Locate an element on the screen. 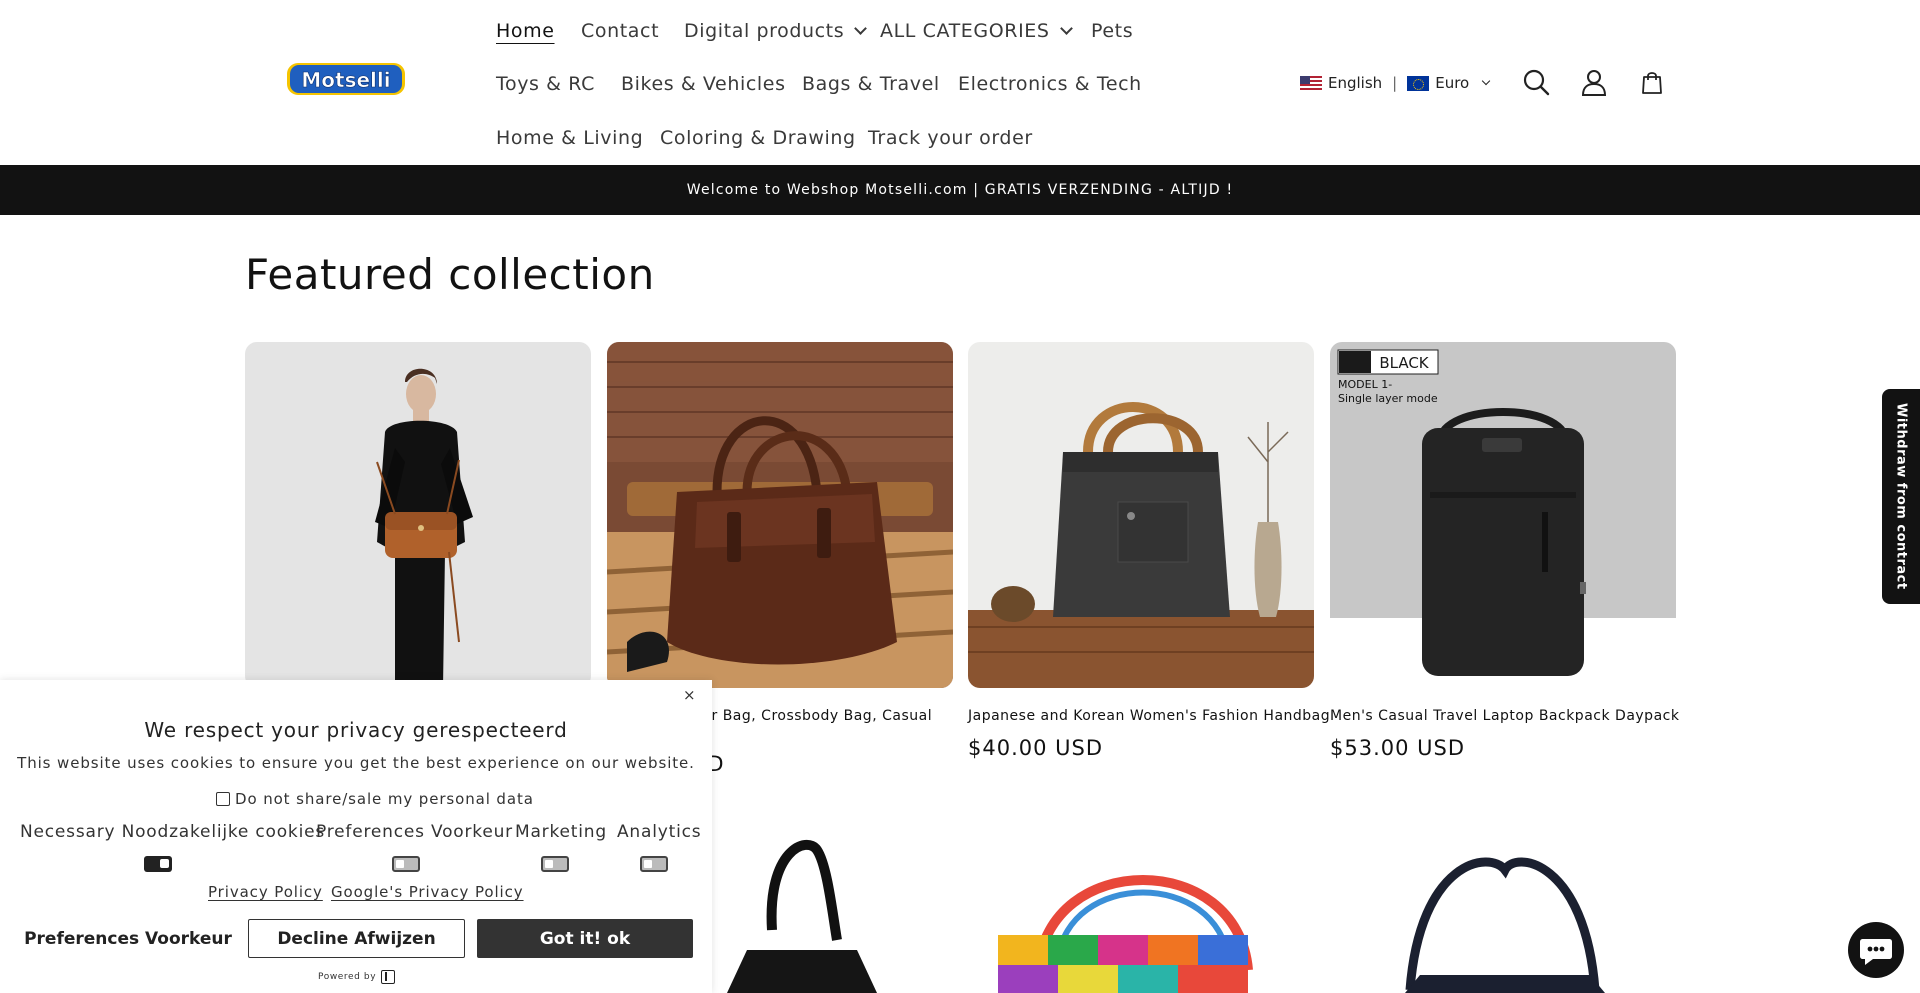 The width and height of the screenshot is (1920, 993). do-not-share-option: Do not share/sale my personal data is located at coordinates (375, 799).